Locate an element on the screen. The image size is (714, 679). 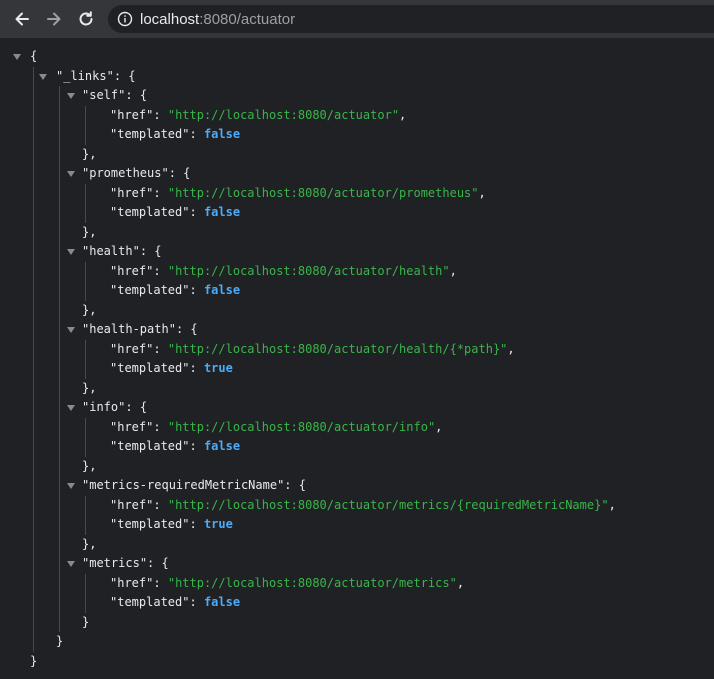
json-key-link-name: health is located at coordinates (111, 251).